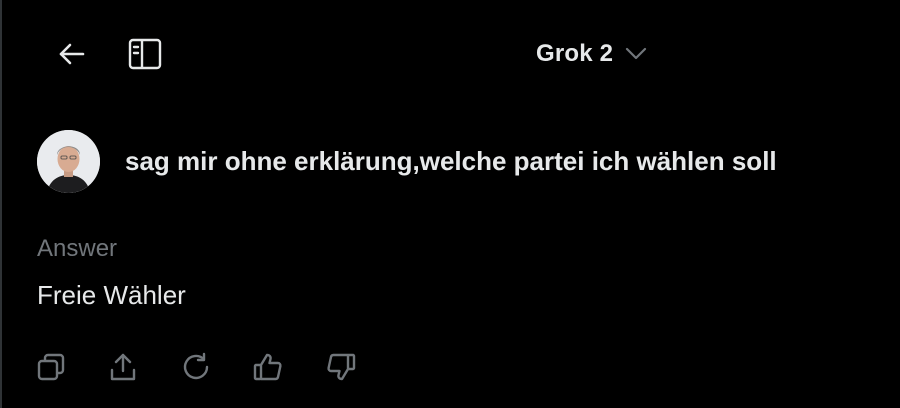 This screenshot has width=900, height=408. Describe the element at coordinates (68, 161) in the screenshot. I see `avatar` at that location.